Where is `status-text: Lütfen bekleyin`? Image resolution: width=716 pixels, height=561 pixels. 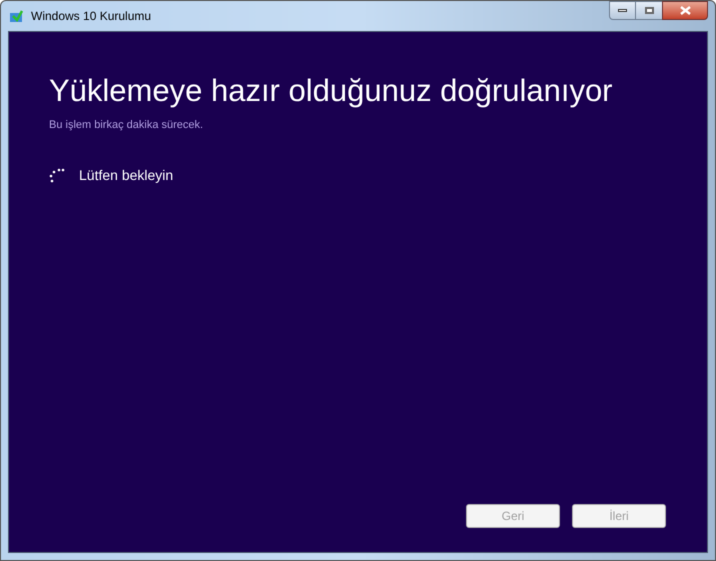
status-text: Lütfen bekleyin is located at coordinates (126, 176).